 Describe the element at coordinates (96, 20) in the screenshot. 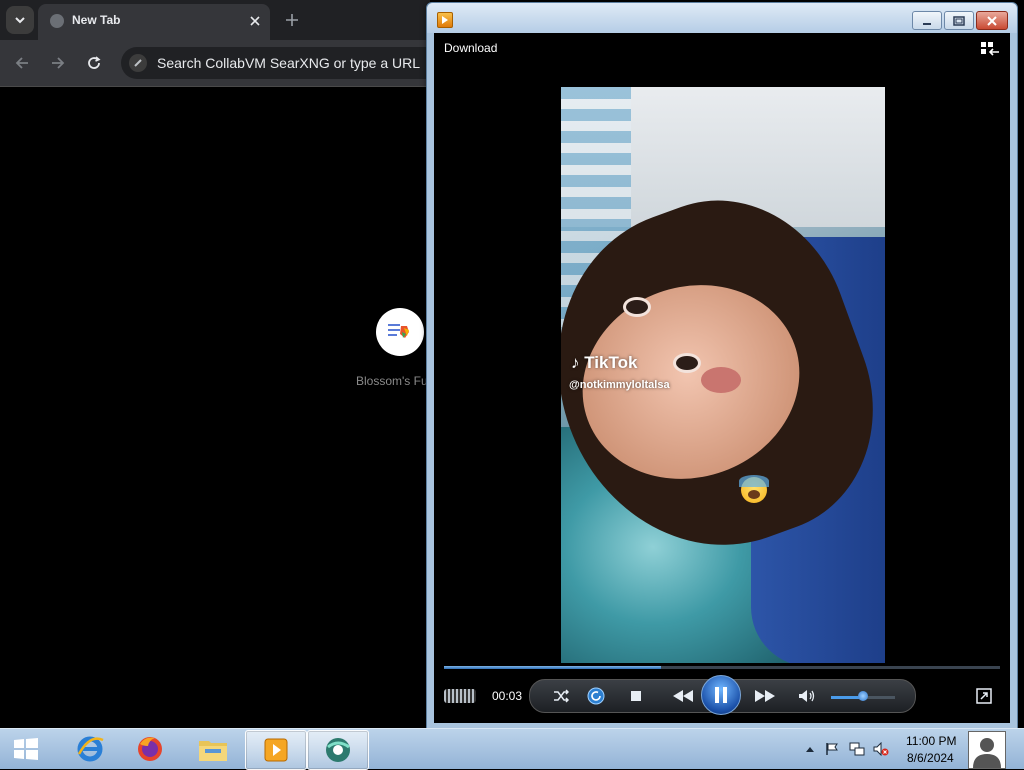

I see `tab-title: New Tab` at that location.